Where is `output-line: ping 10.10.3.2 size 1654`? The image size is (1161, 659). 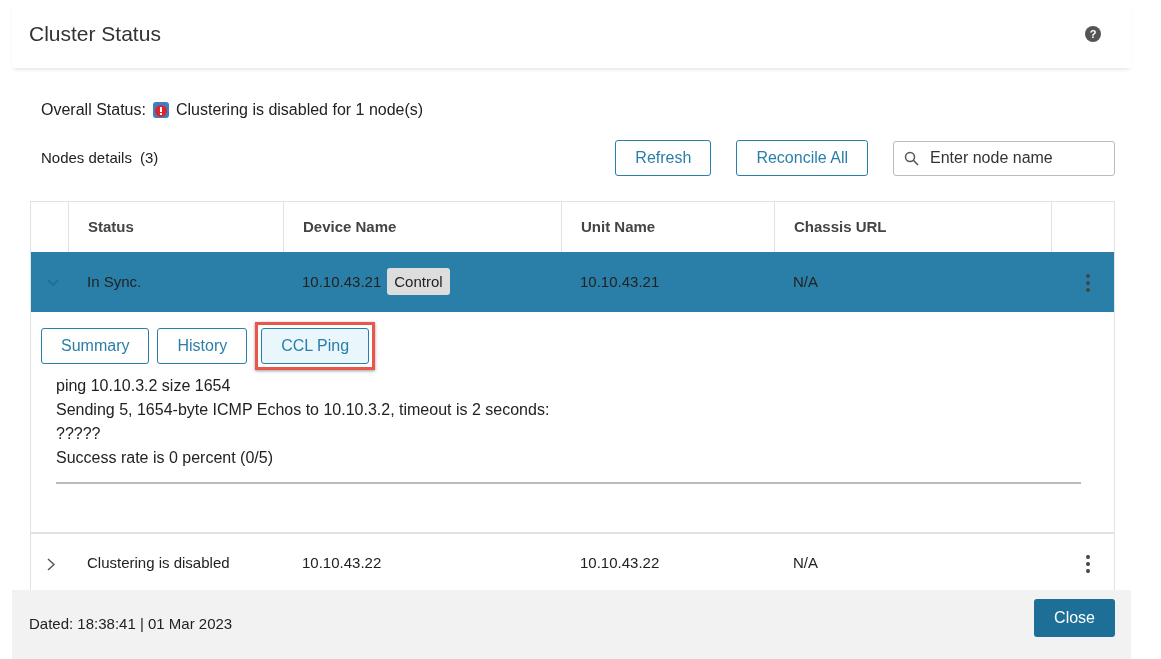 output-line: ping 10.10.3.2 size 1654 is located at coordinates (144, 386).